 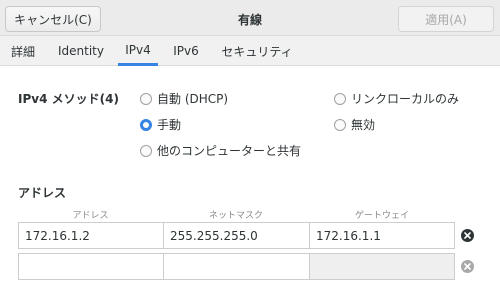 I want to click on address-row-empty, so click(x=236, y=266).